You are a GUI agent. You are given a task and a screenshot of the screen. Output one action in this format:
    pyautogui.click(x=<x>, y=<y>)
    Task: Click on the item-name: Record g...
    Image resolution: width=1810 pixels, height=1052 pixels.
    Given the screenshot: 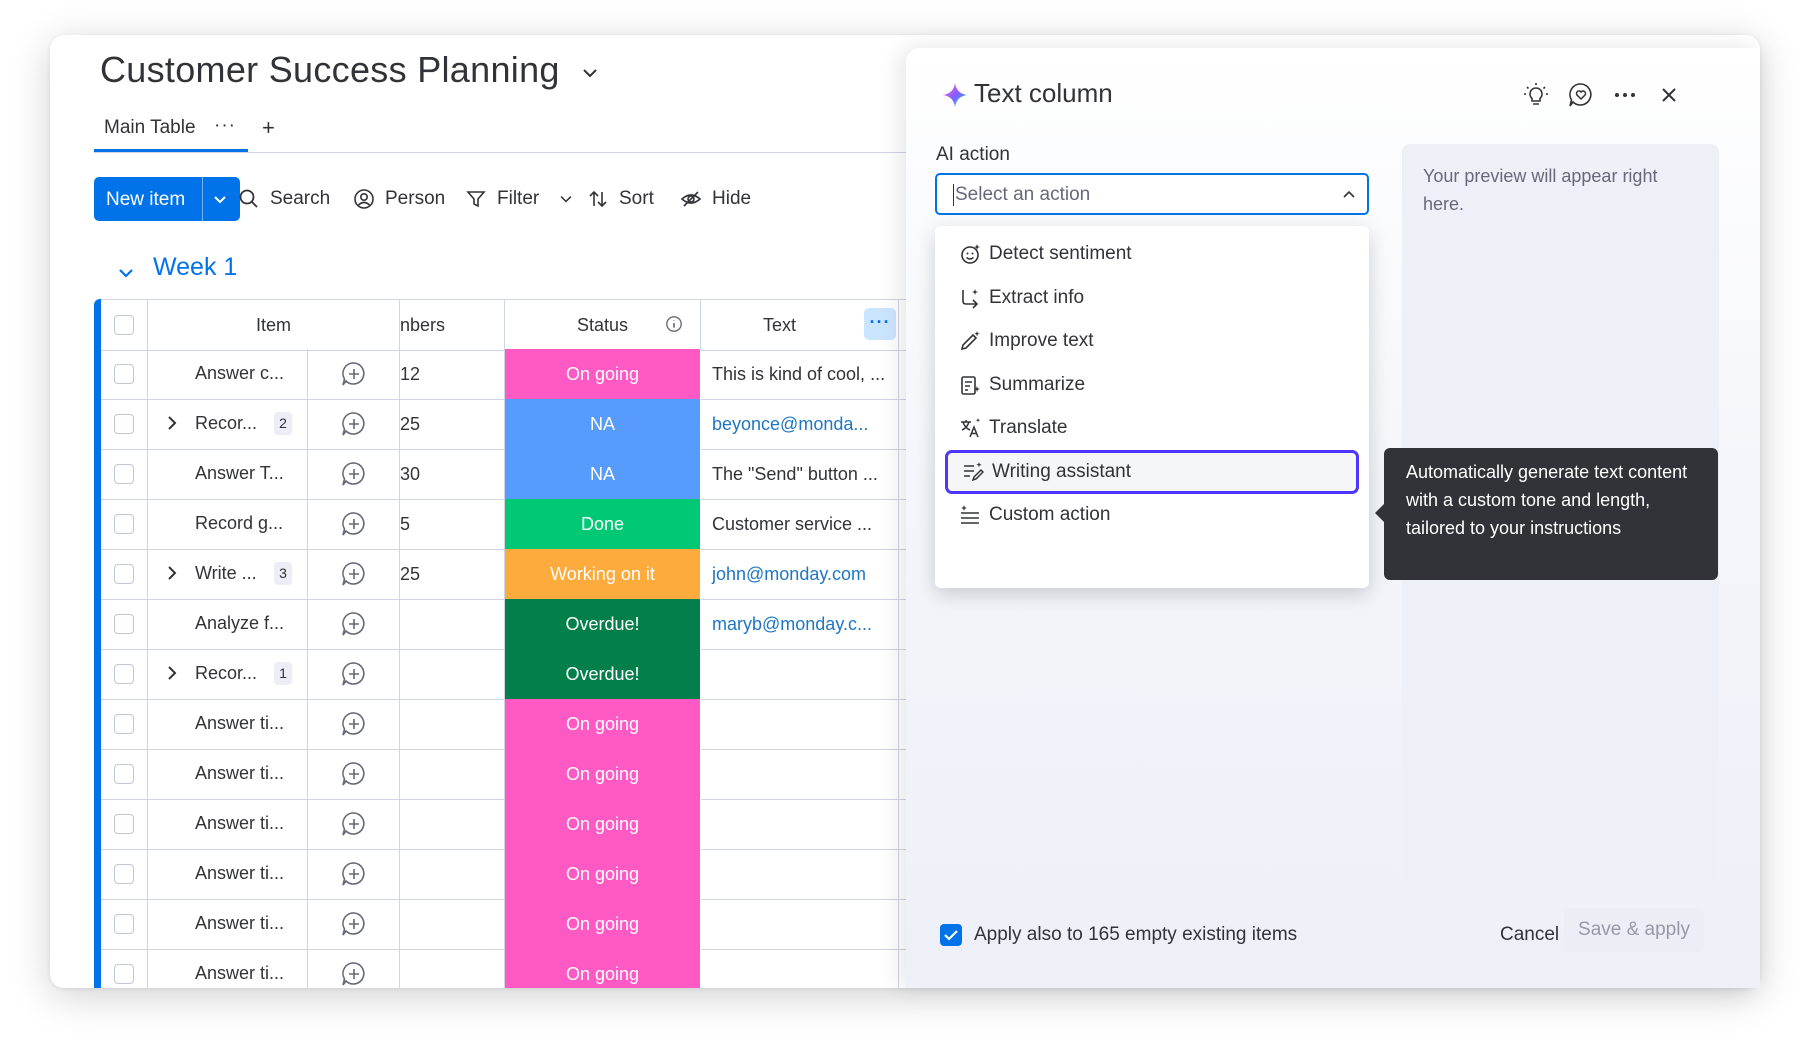 What is the action you would take?
    pyautogui.click(x=239, y=523)
    